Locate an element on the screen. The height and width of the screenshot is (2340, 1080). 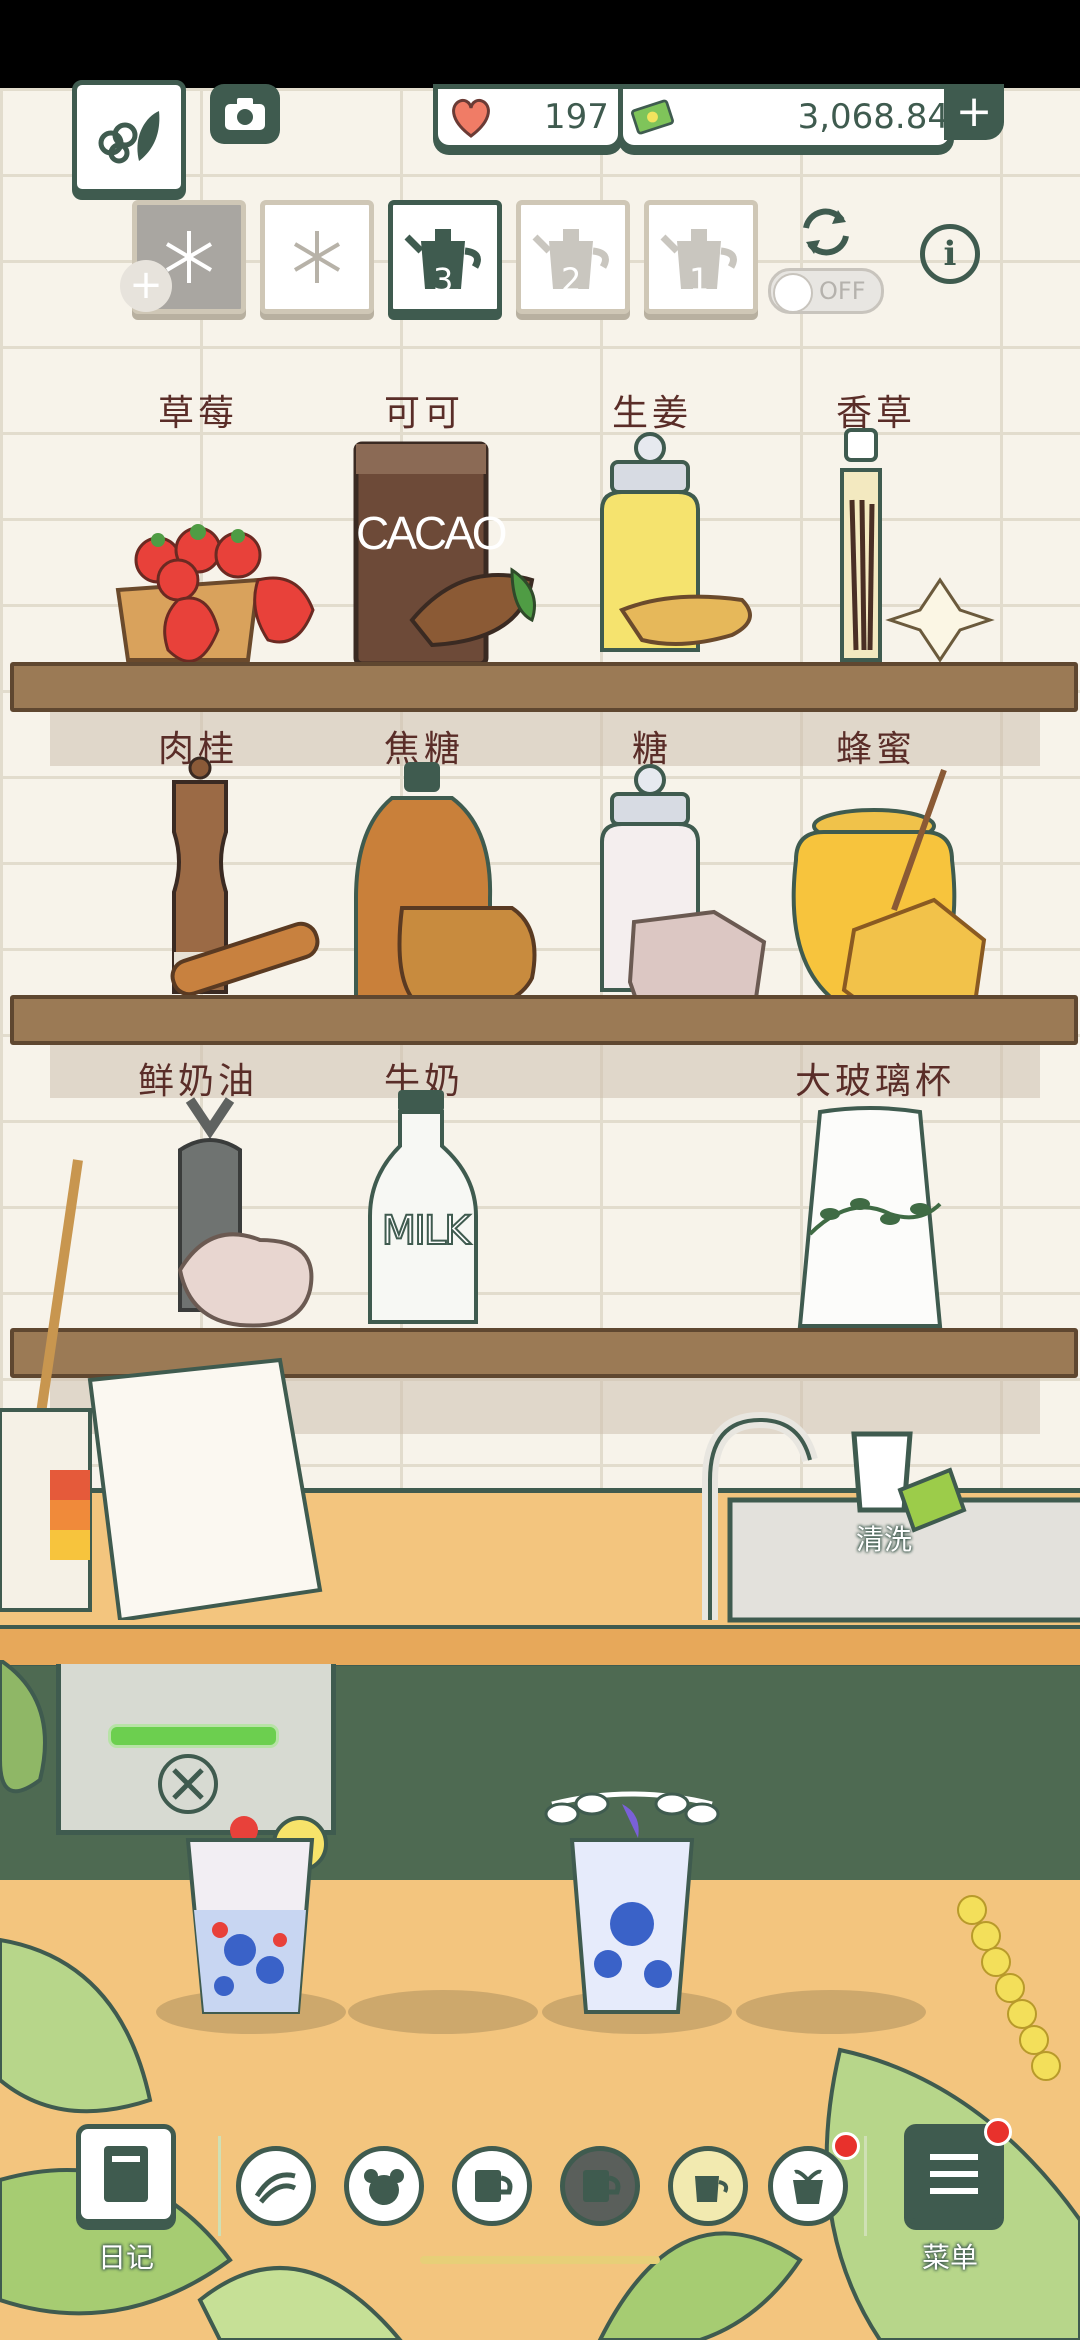
tool-mug-button is located at coordinates (492, 2186).